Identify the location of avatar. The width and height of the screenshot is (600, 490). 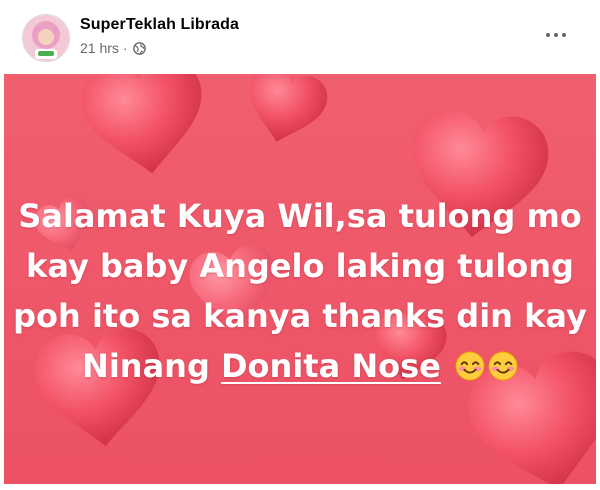
(46, 38).